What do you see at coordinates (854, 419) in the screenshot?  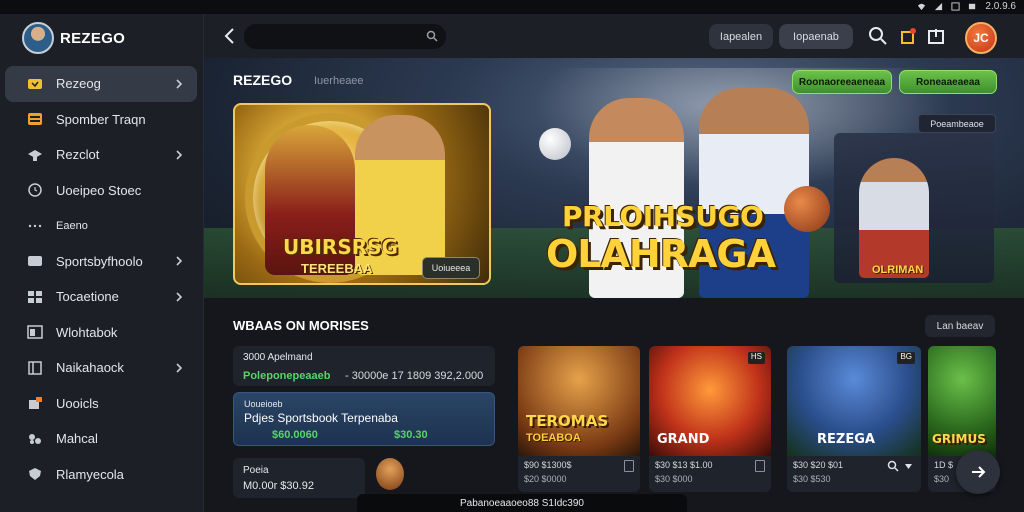 I see `game-tile: BG REZEGA $30 $20 $01 $30 $530` at bounding box center [854, 419].